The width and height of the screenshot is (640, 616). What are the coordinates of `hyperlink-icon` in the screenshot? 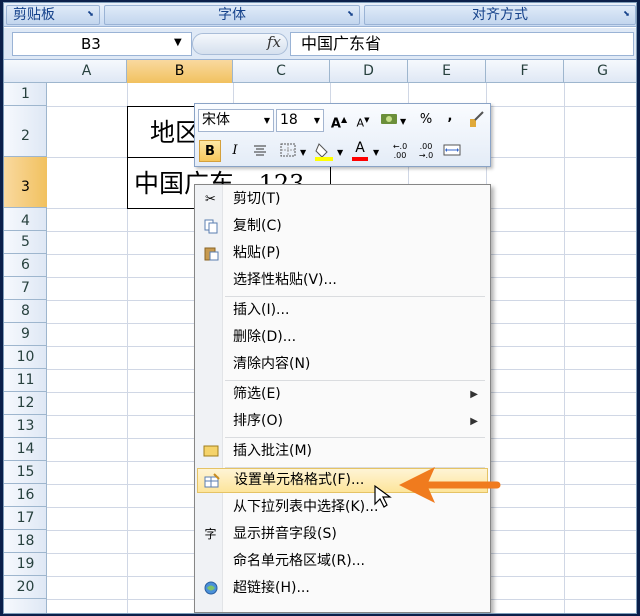 It's located at (210, 588).